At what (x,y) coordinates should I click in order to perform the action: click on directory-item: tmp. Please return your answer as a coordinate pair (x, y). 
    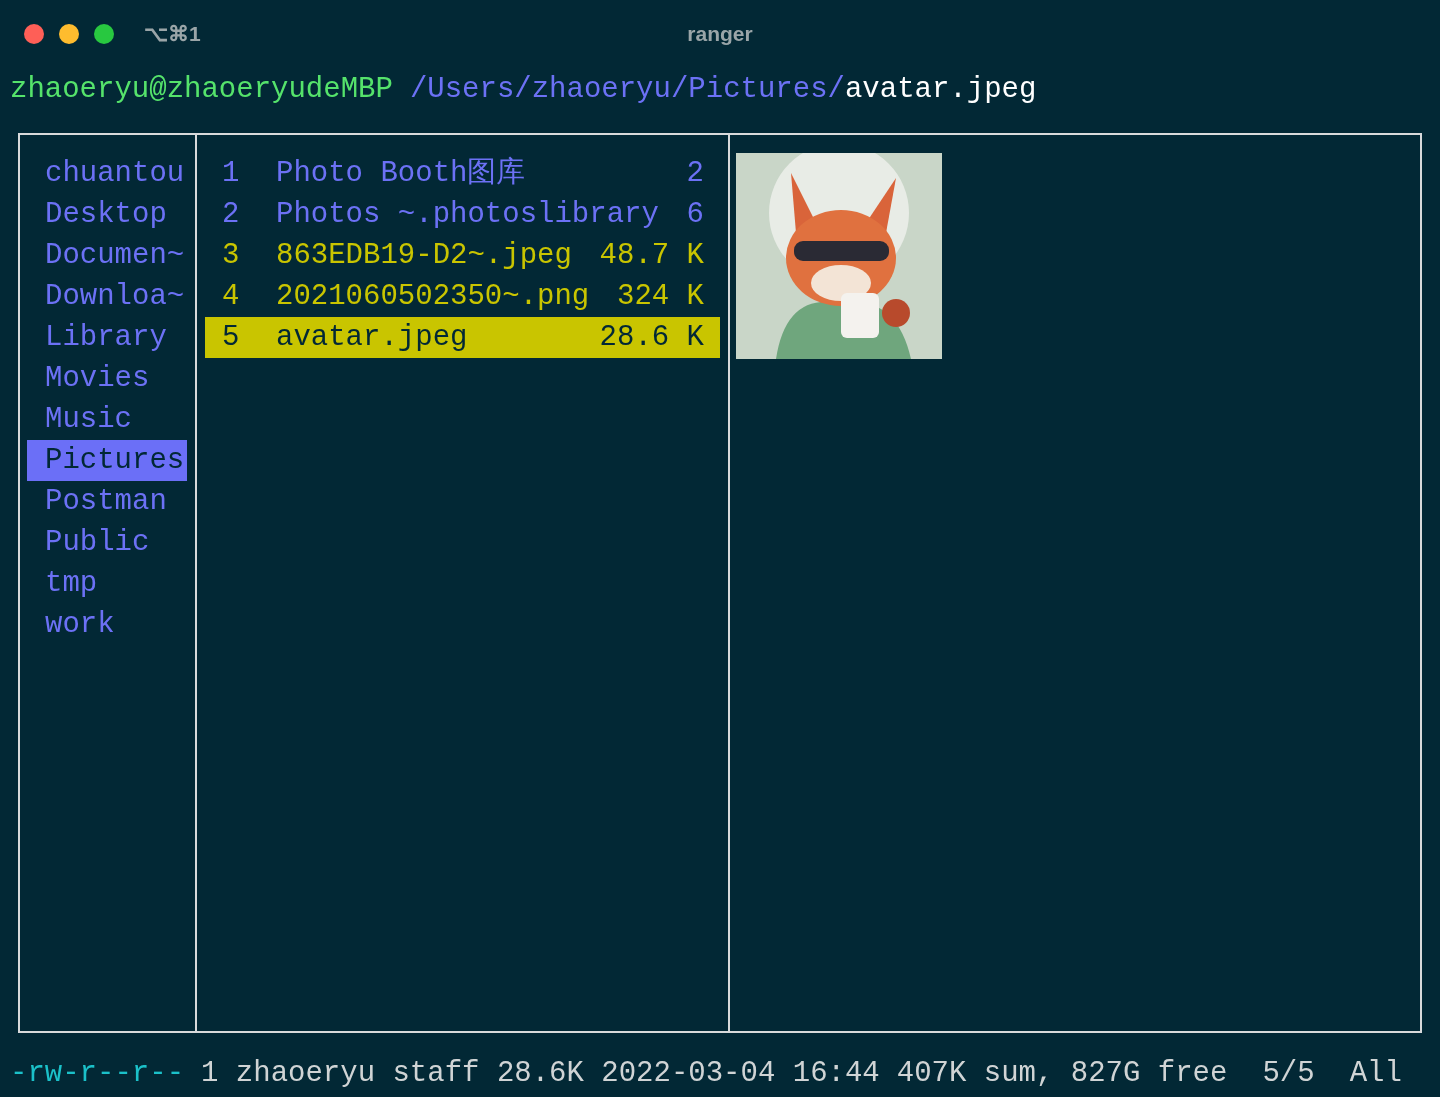
    Looking at the image, I should click on (107, 583).